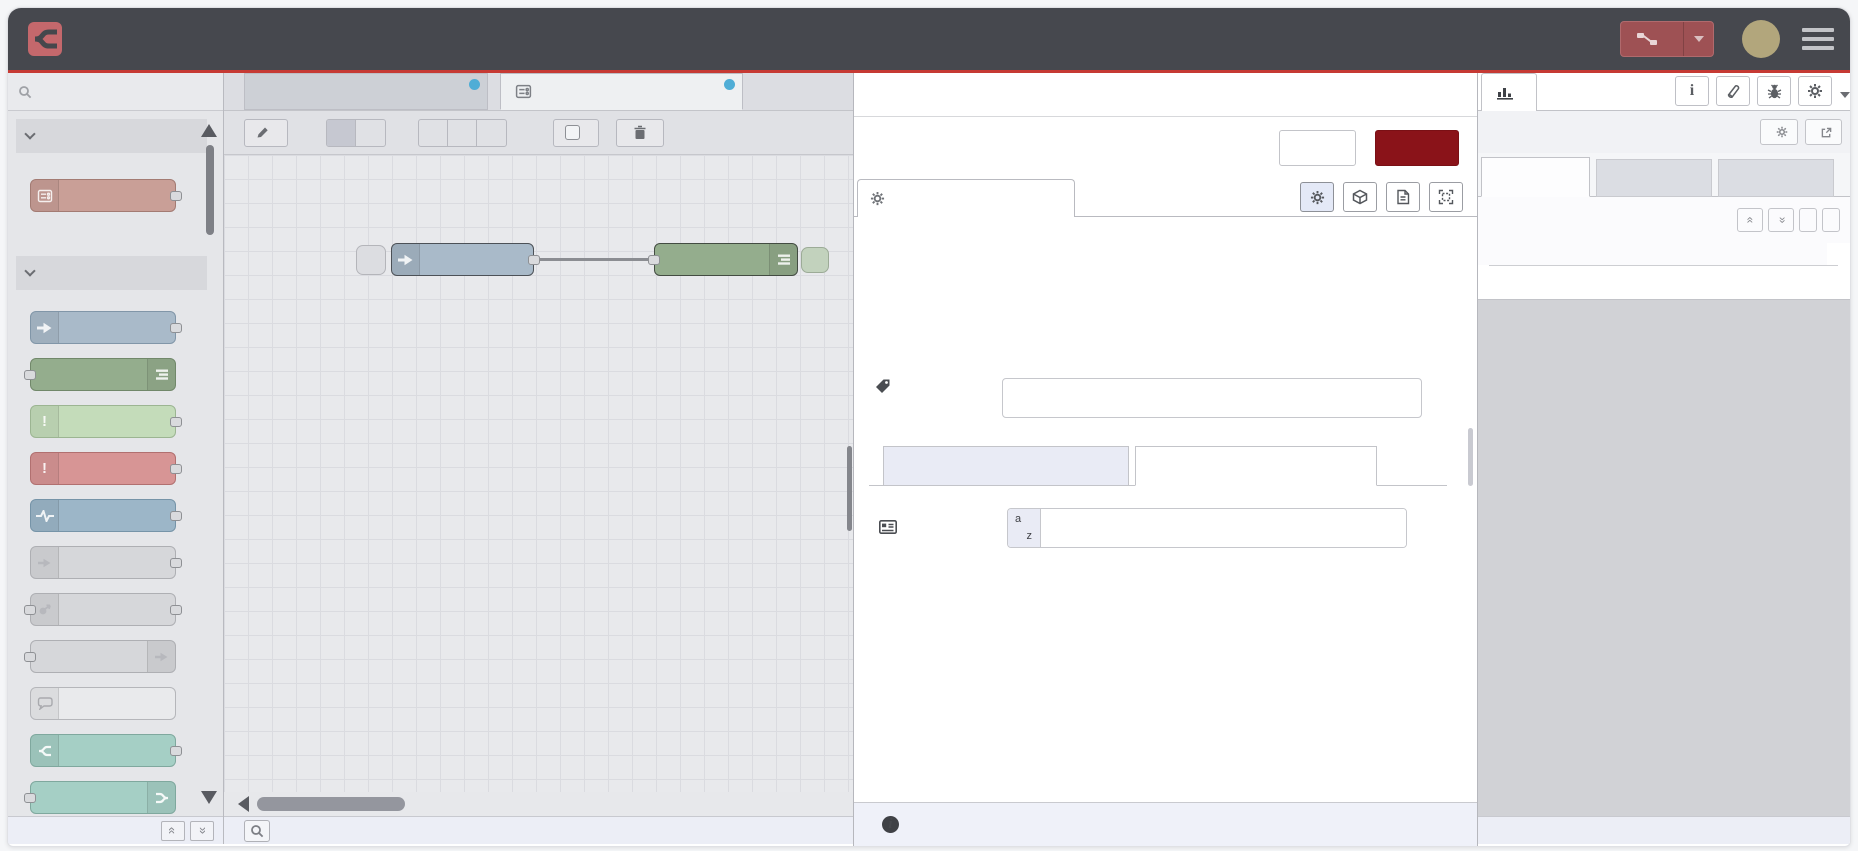 The width and height of the screenshot is (1858, 851). Describe the element at coordinates (1667, 39) in the screenshot. I see `deploy-button` at that location.